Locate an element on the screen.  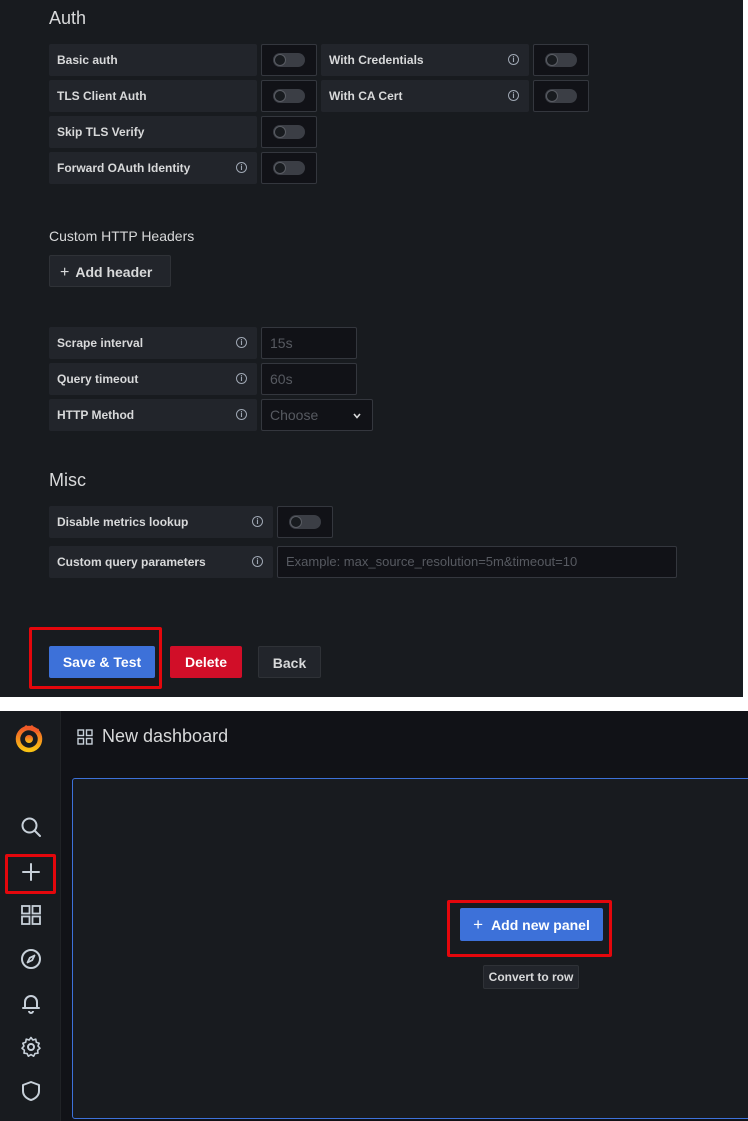
disable-metrics-lookup-toggle is located at coordinates (305, 522).